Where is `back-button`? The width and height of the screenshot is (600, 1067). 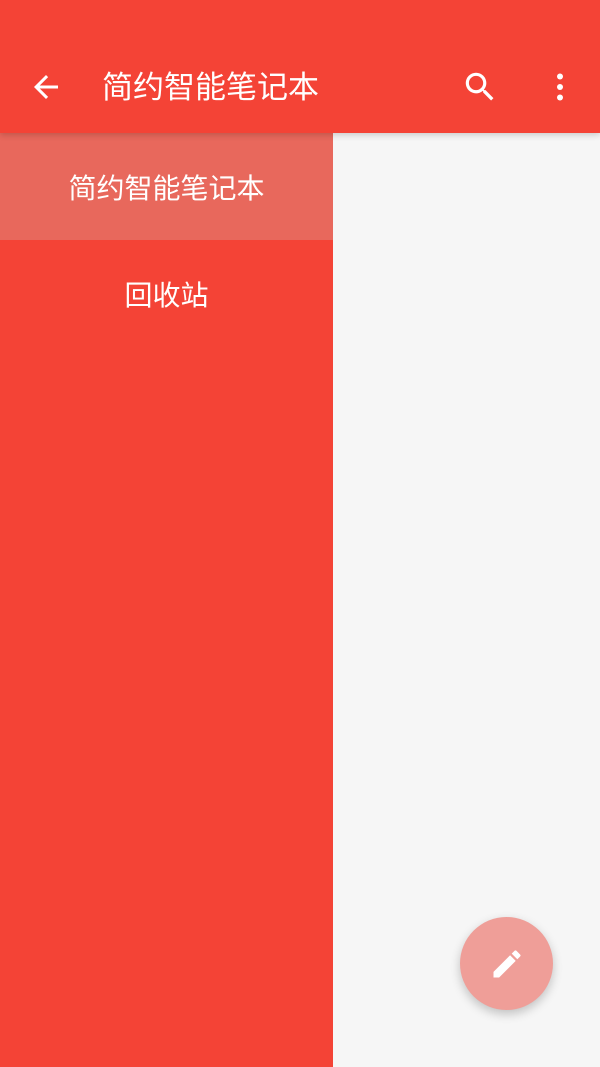 back-button is located at coordinates (46, 87).